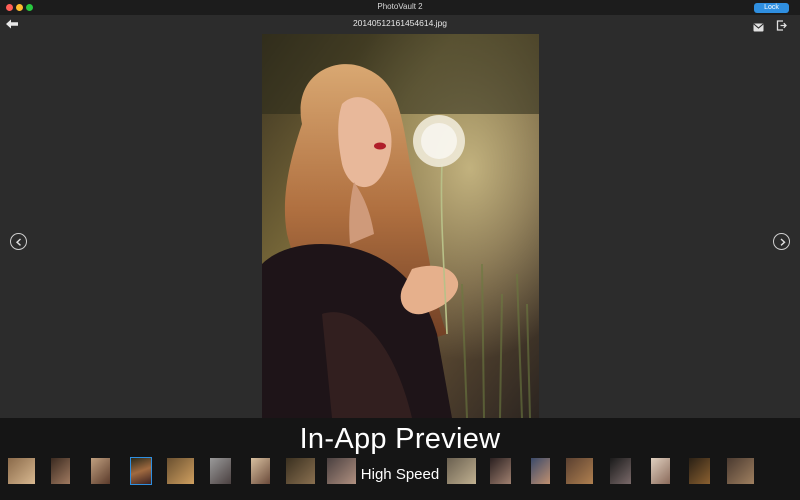 The image size is (800, 500). I want to click on viewer-toolbar: 20140512161454614.jpg, so click(400, 24).